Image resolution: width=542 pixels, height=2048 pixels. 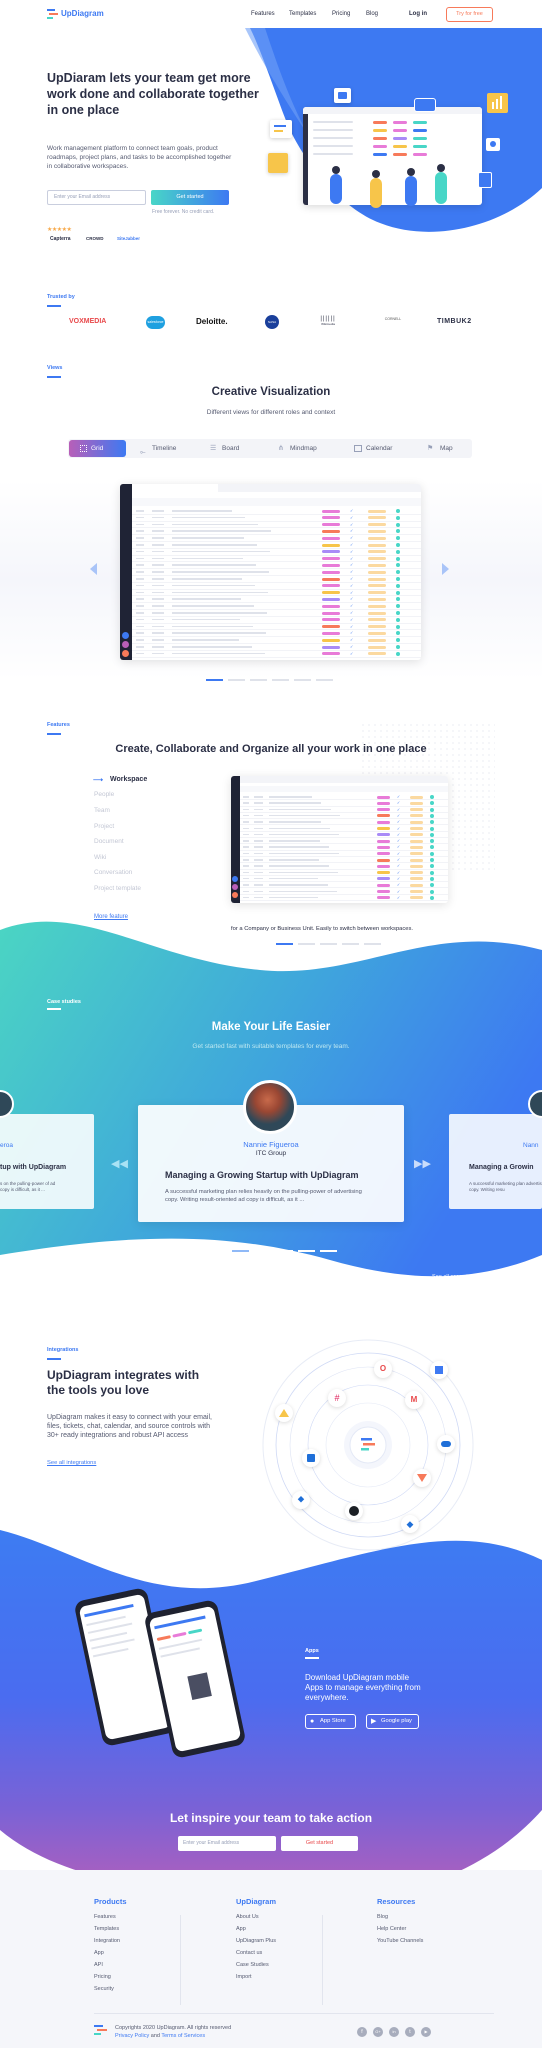 I want to click on feature-item-workspace-label: Workspace, so click(x=129, y=779).